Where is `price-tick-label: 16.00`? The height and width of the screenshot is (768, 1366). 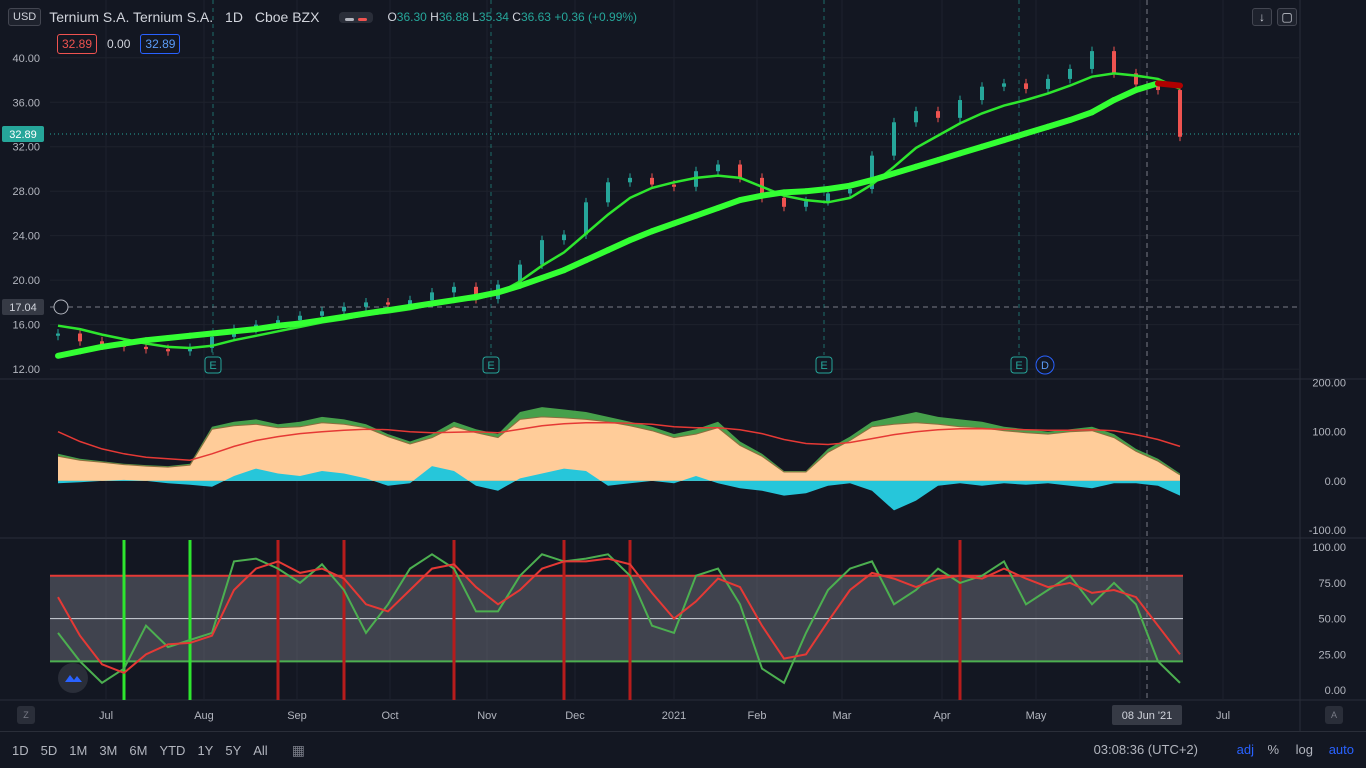
price-tick-label: 16.00 is located at coordinates (26, 326).